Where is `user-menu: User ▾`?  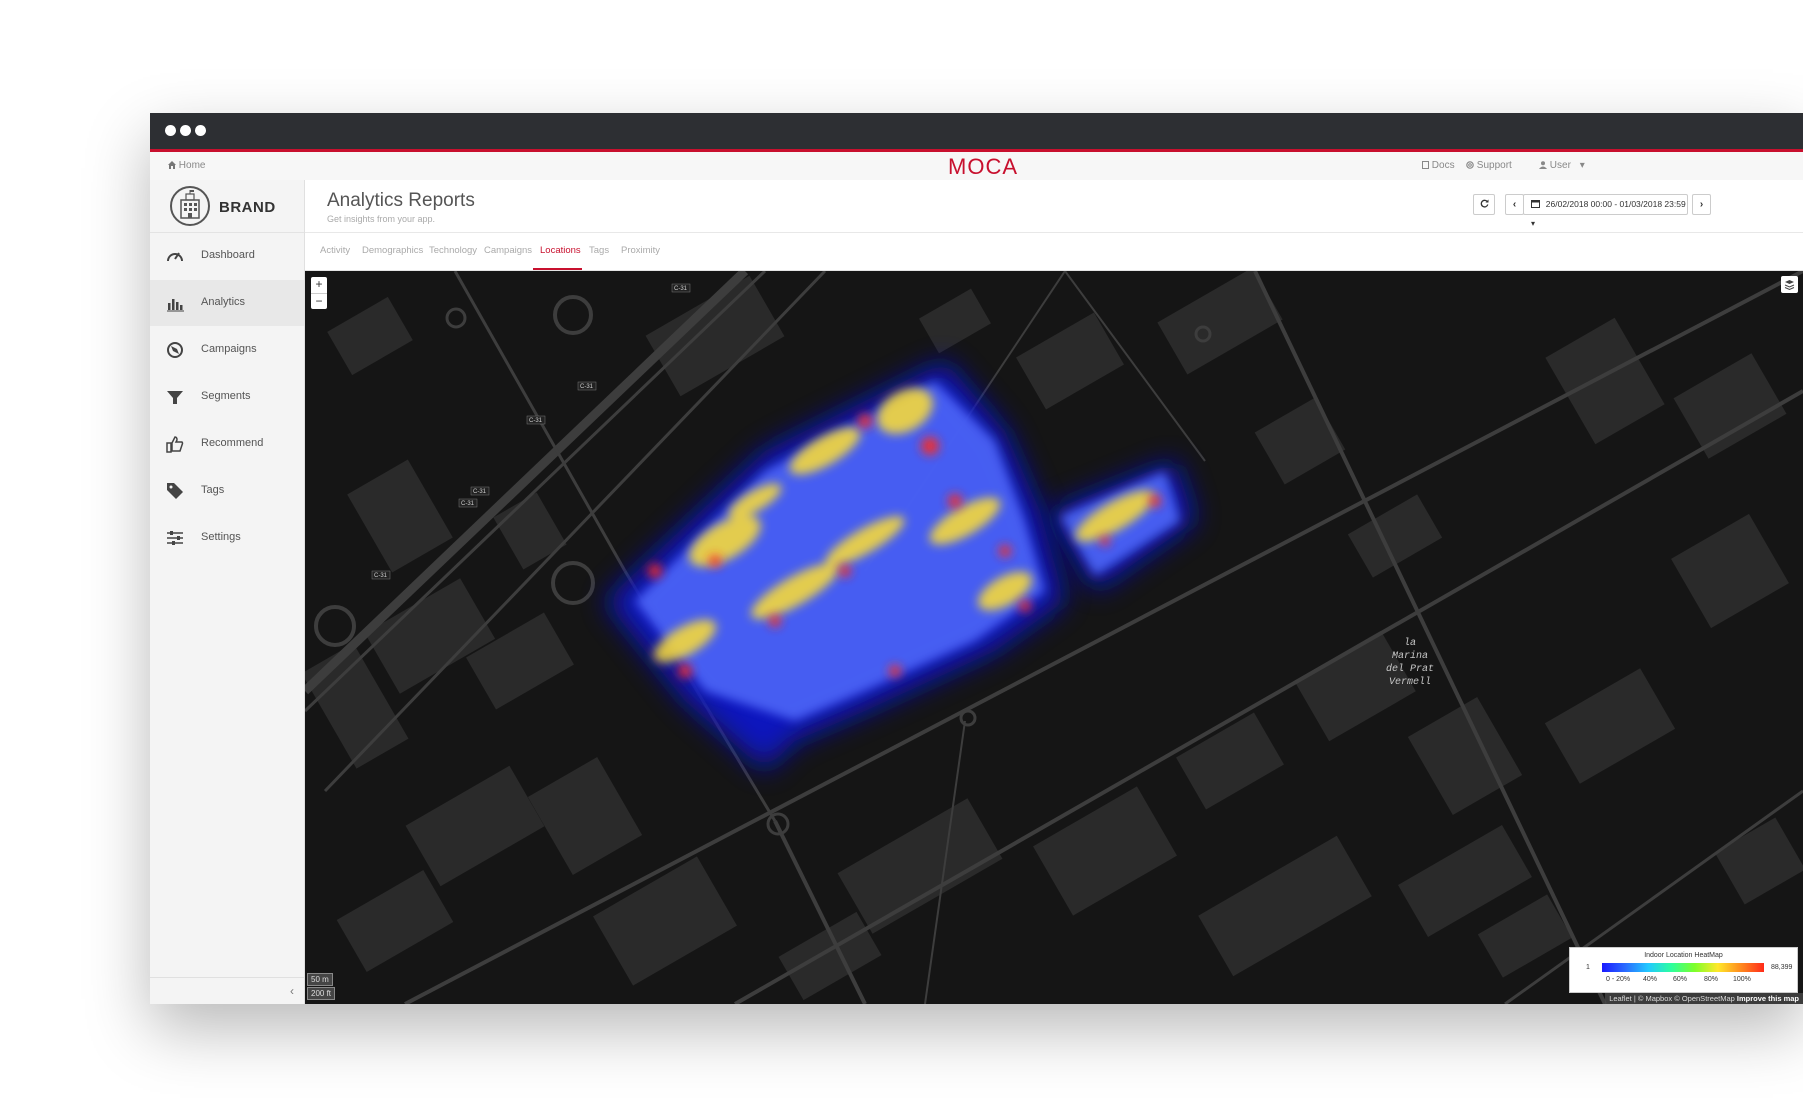 user-menu: User ▾ is located at coordinates (1562, 165).